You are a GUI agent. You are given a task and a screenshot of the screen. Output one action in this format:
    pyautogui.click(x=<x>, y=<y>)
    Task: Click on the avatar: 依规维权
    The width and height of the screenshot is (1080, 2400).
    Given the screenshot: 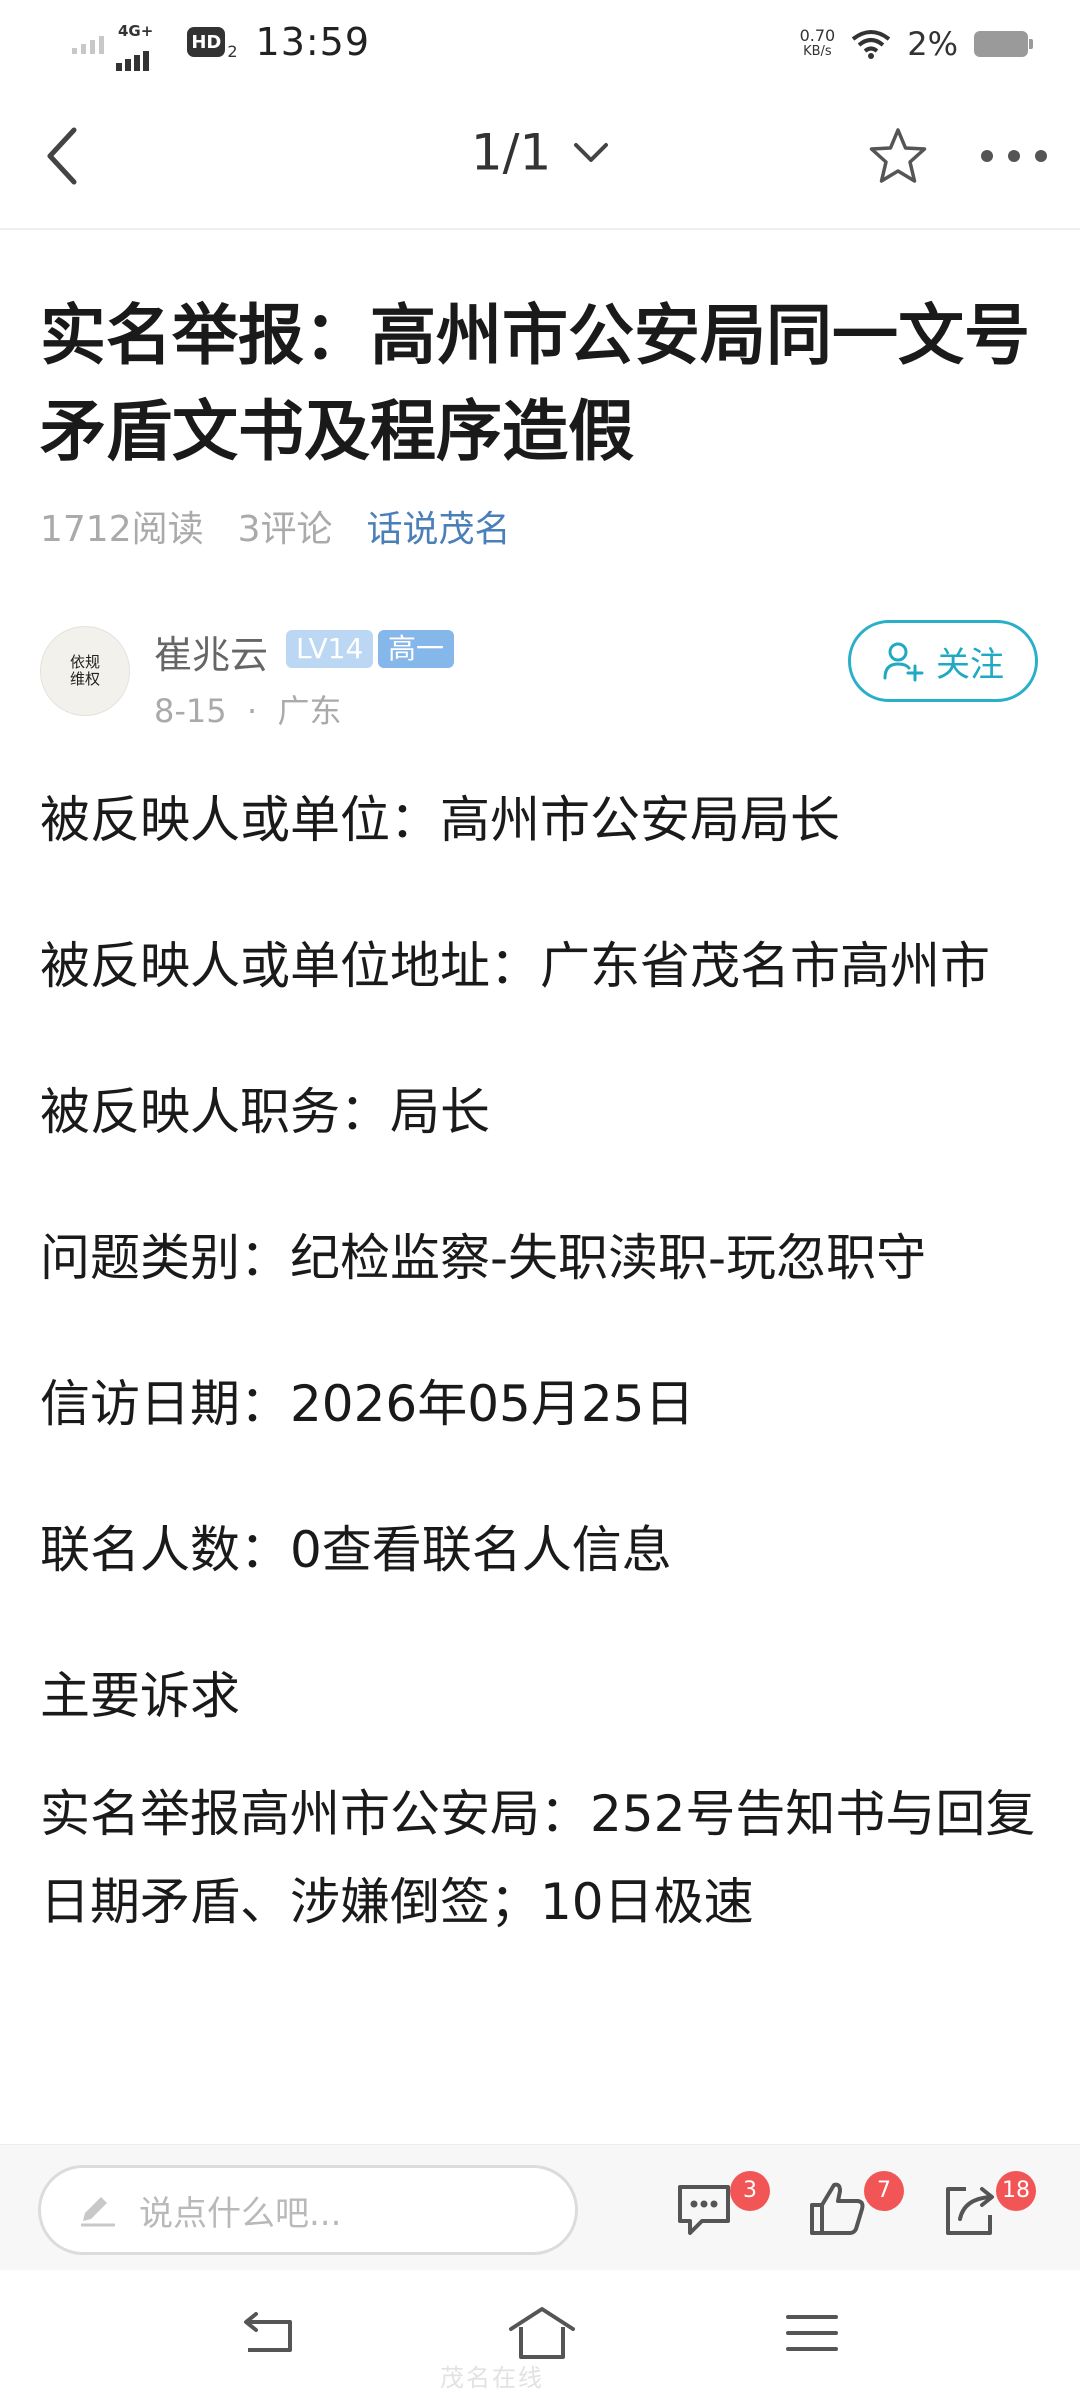 What is the action you would take?
    pyautogui.click(x=85, y=671)
    